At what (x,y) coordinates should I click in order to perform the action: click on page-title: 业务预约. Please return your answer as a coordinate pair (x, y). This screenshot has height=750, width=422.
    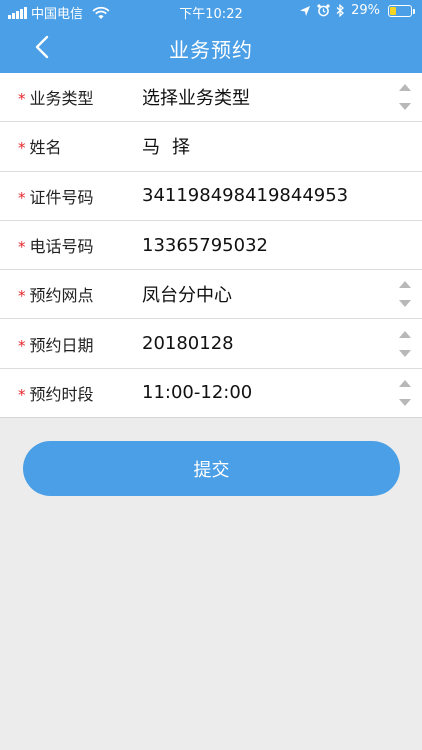
    Looking at the image, I should click on (211, 50).